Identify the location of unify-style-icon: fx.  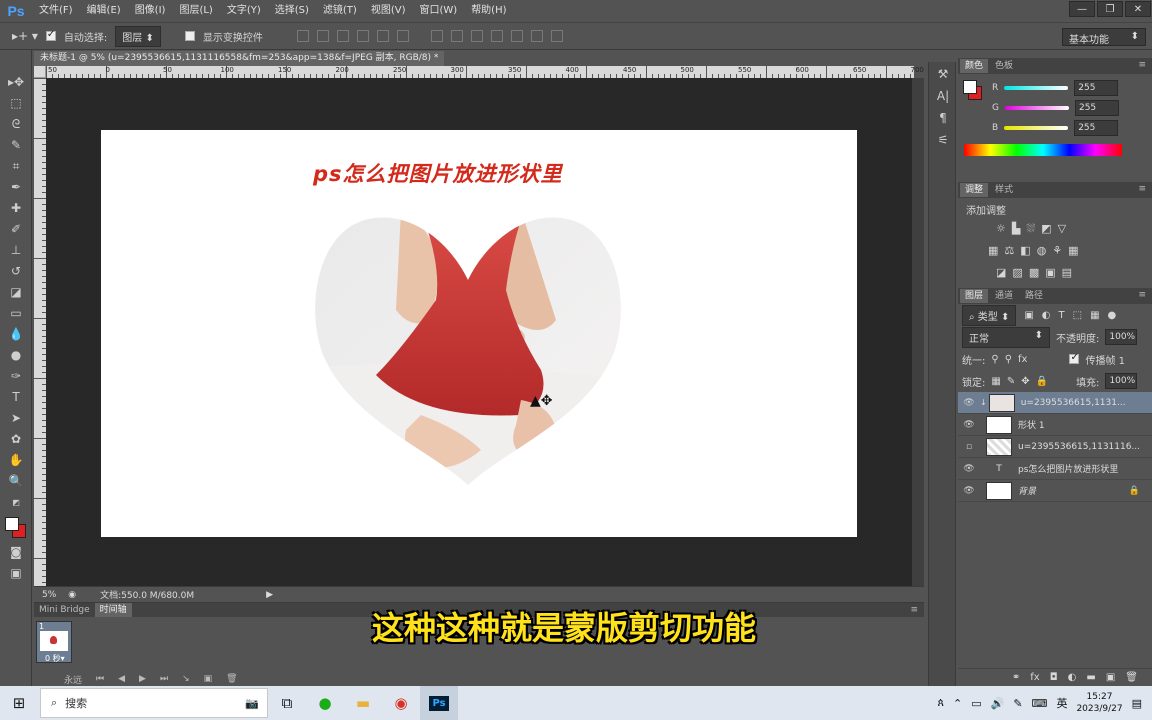
(1022, 359).